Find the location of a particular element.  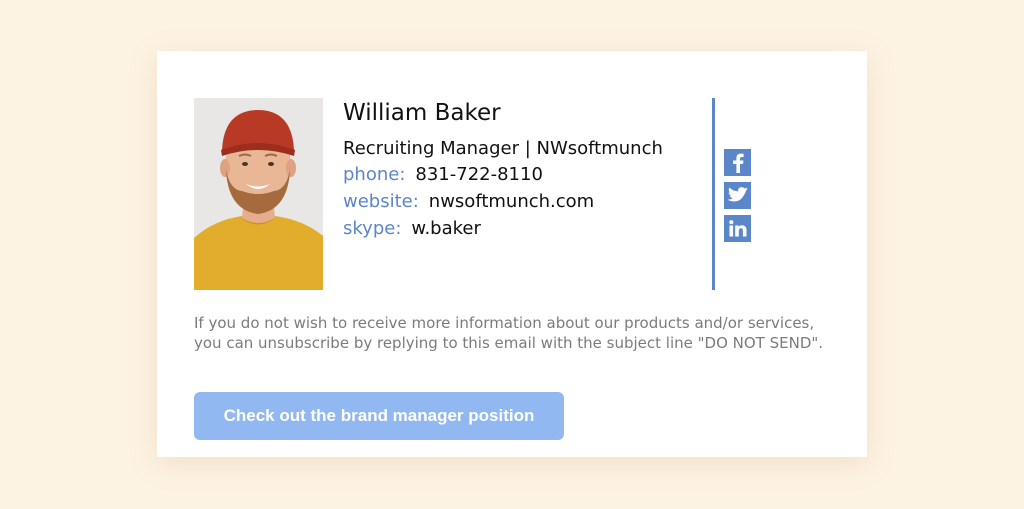

phone-value: 831-722-8110 is located at coordinates (479, 174).